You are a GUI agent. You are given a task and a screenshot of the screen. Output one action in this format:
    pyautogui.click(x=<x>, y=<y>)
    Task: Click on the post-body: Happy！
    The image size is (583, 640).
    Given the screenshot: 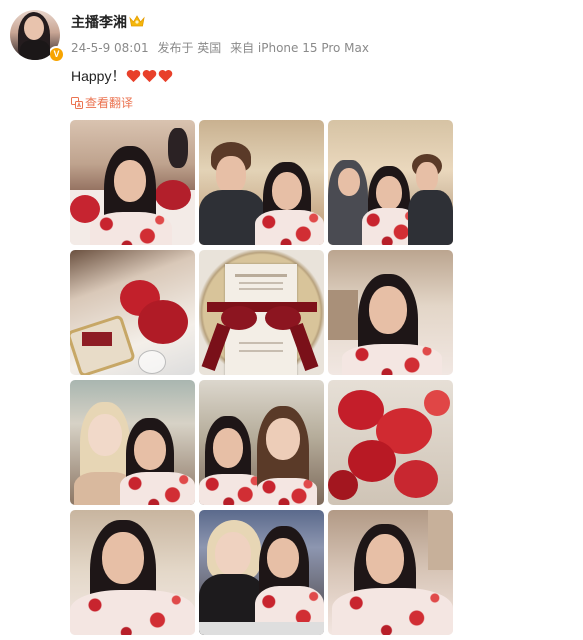 What is the action you would take?
    pyautogui.click(x=98, y=76)
    